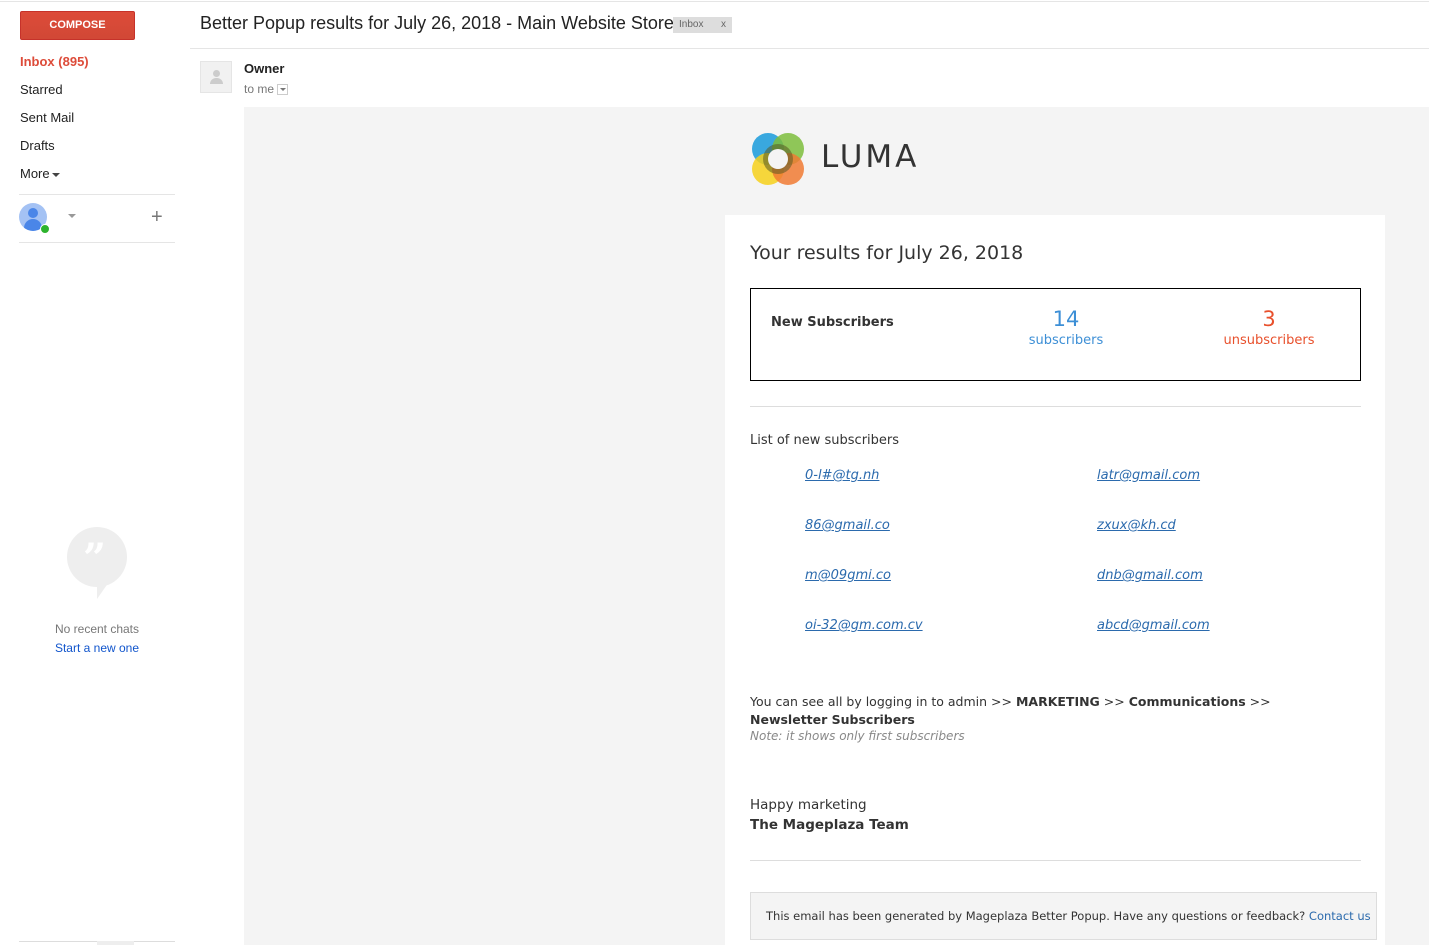 This screenshot has height=945, width=1429. I want to click on compose-button: COMPOSE, so click(77, 25).